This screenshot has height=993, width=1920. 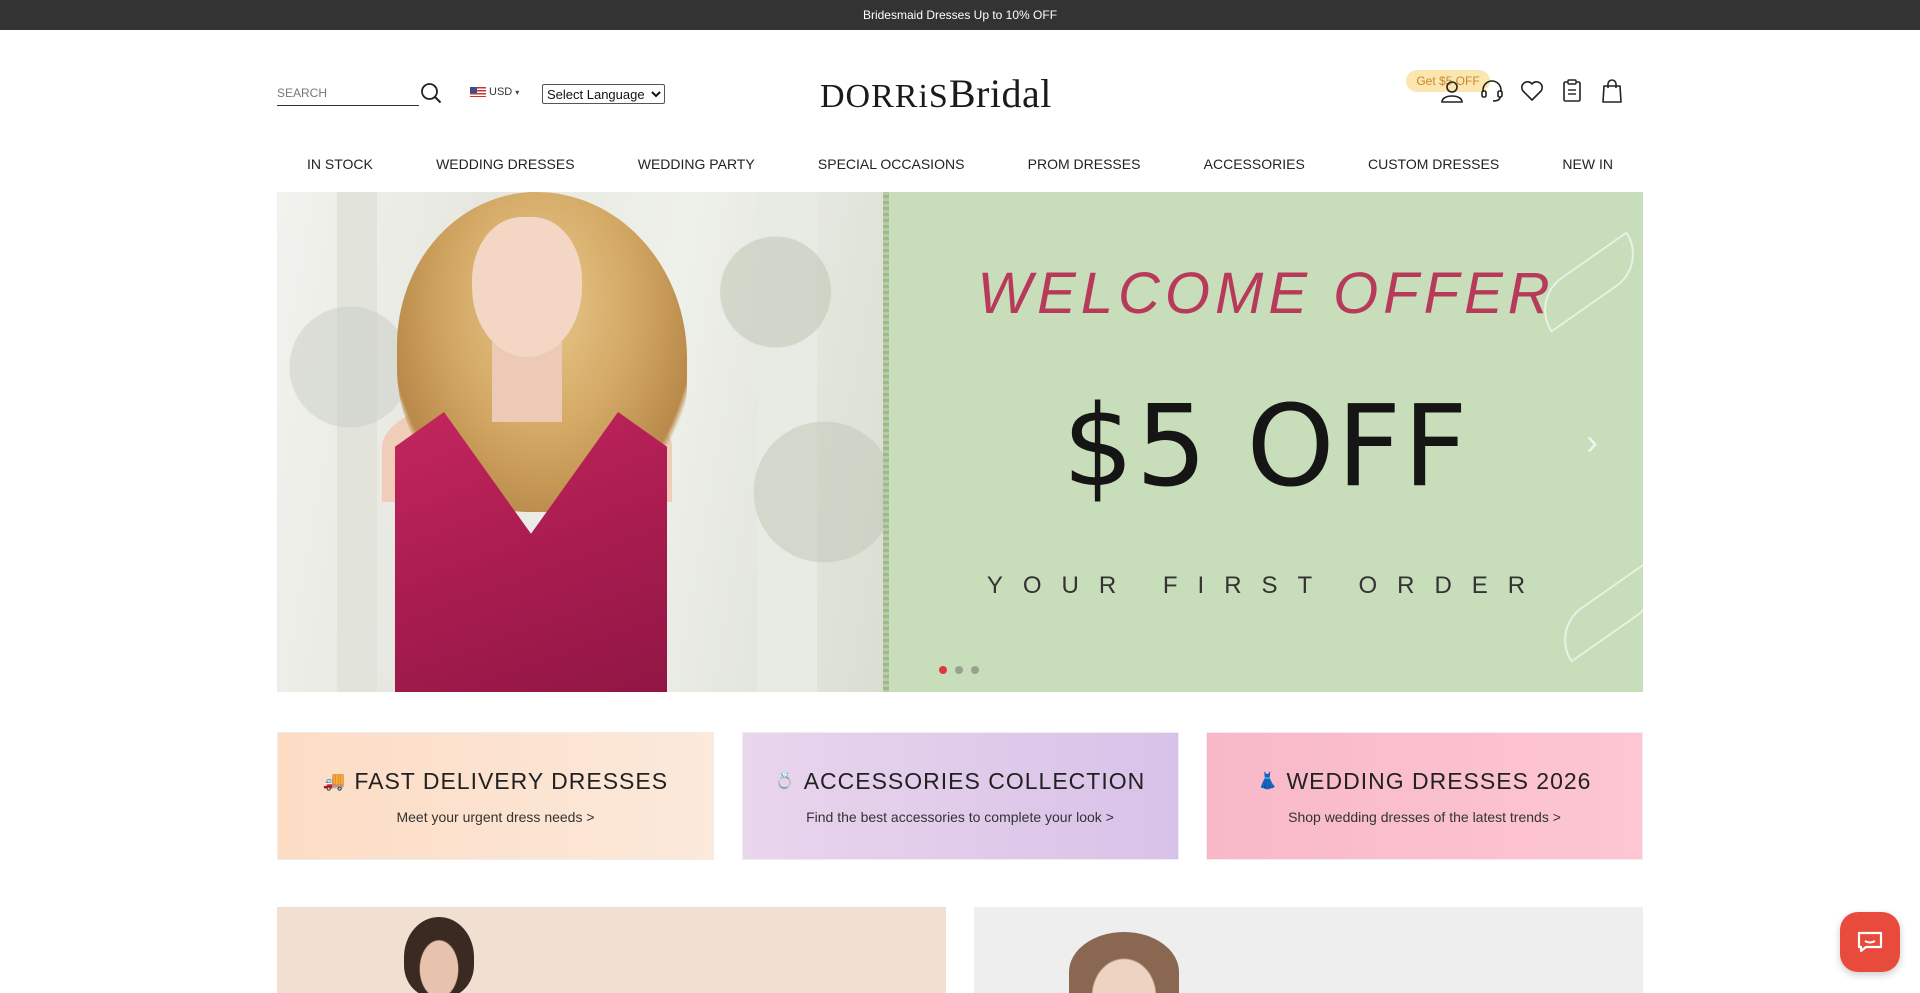 What do you see at coordinates (517, 92) in the screenshot?
I see `chevron-down-icon: ▾` at bounding box center [517, 92].